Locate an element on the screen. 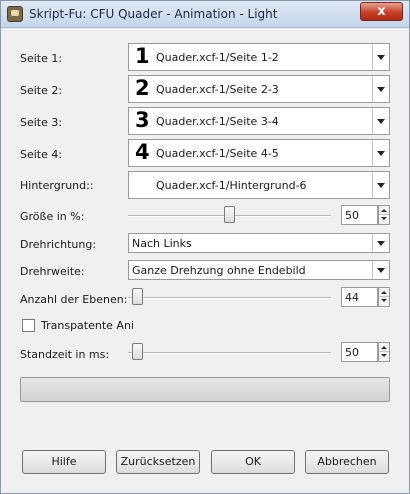 This screenshot has height=494, width=410. size-value: 50 is located at coordinates (352, 215).